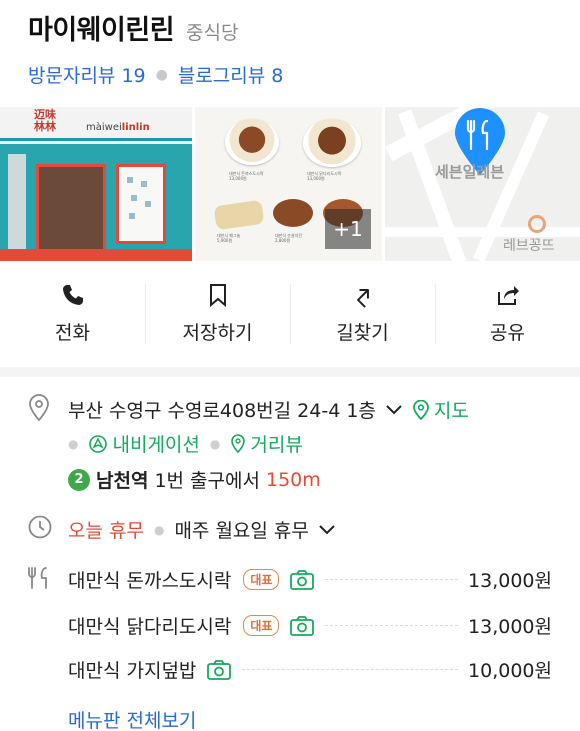  I want to click on view-full-menu-link: 메뉴판 전체보기, so click(132, 718).